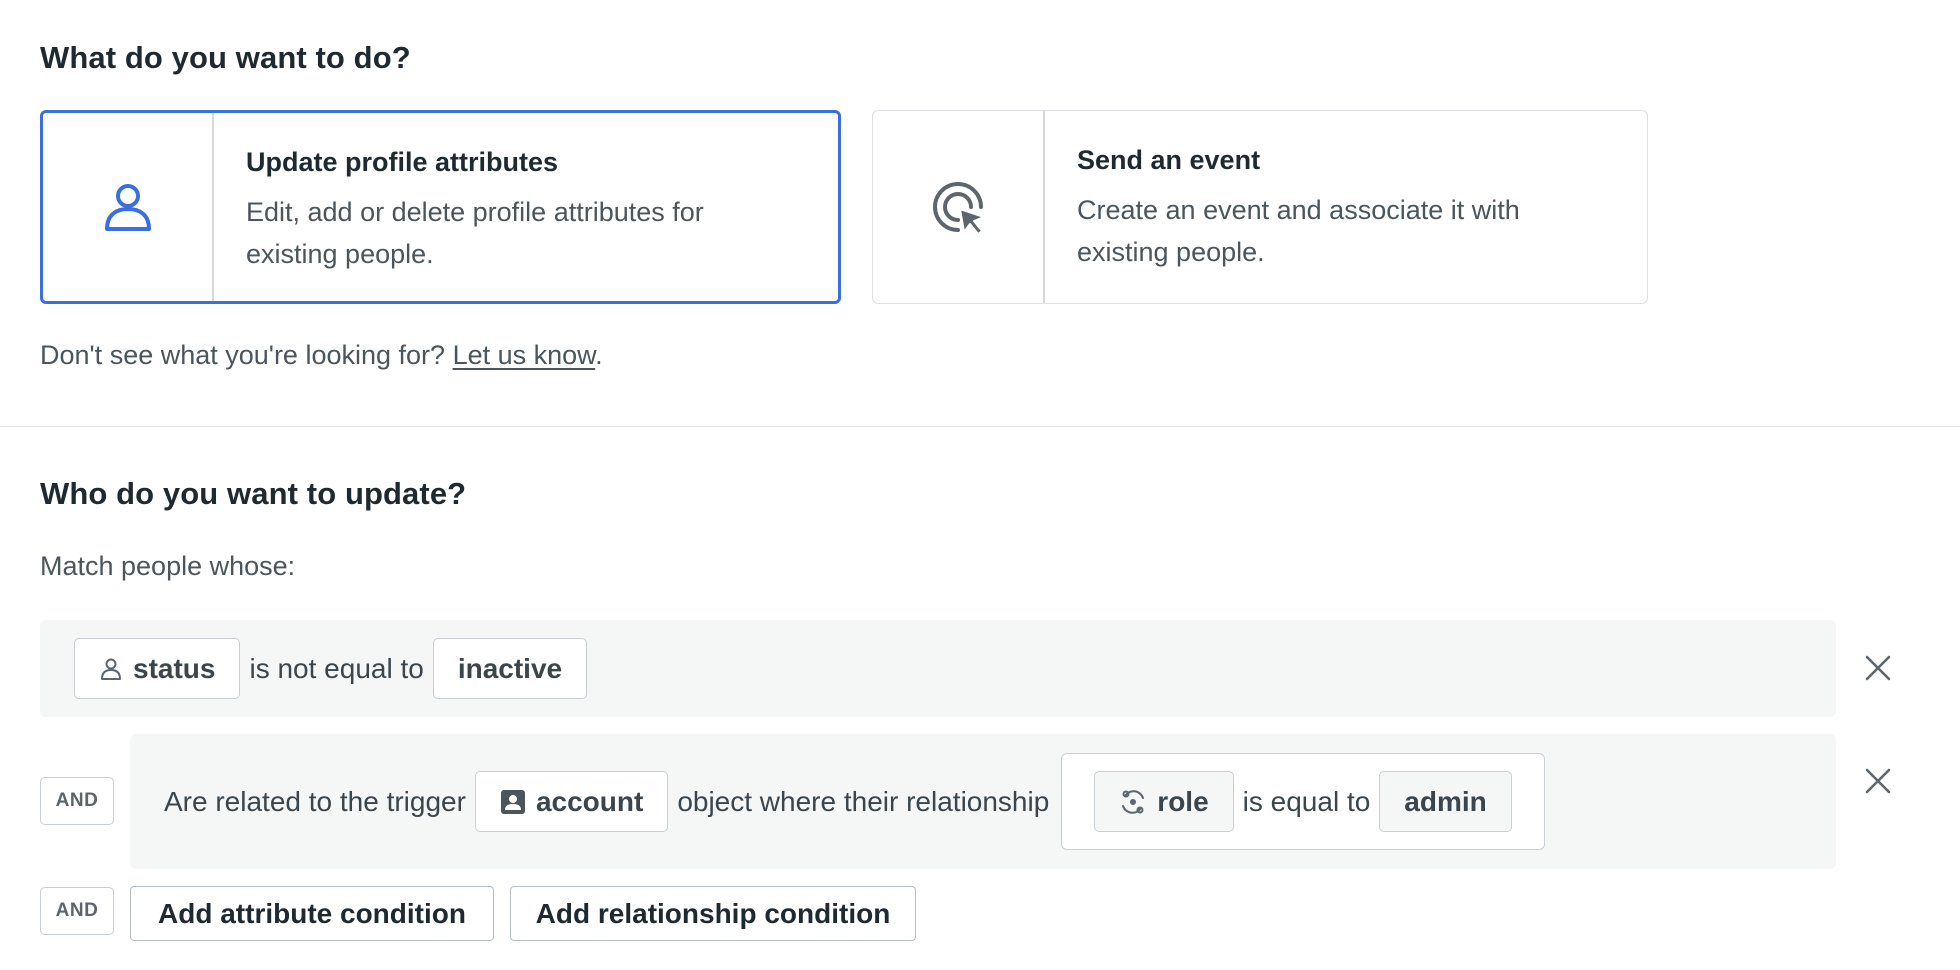  Describe the element at coordinates (980, 426) in the screenshot. I see `section-divider` at that location.